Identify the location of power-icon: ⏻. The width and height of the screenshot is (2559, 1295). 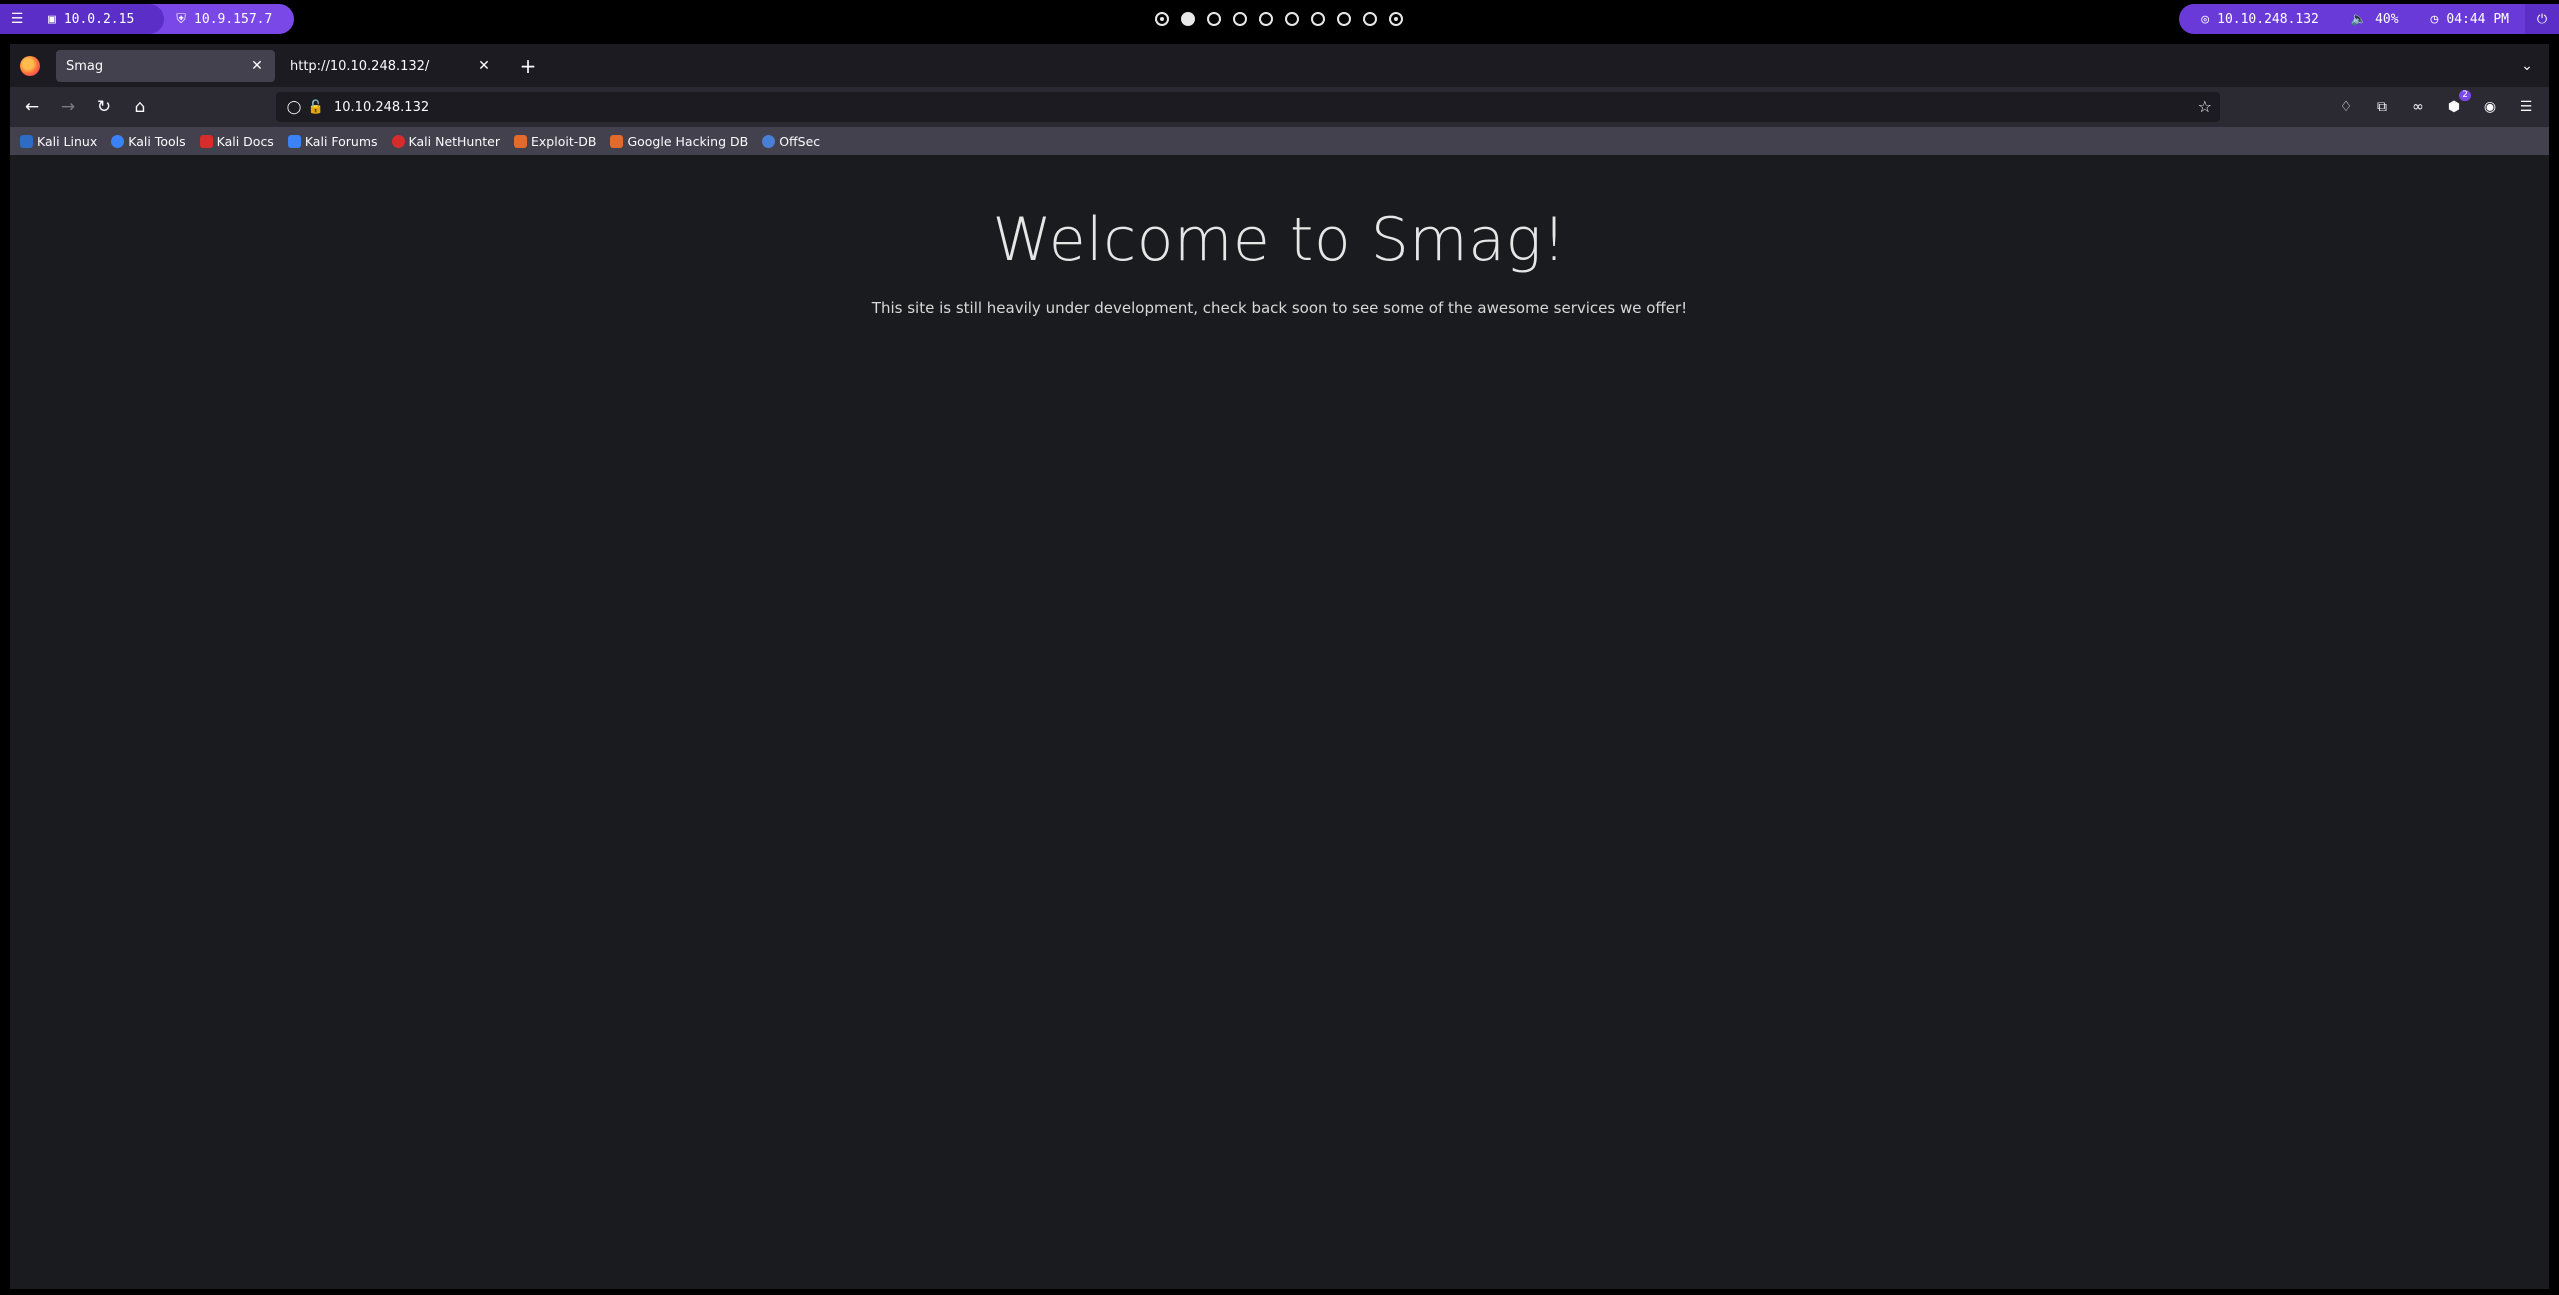
(2542, 19).